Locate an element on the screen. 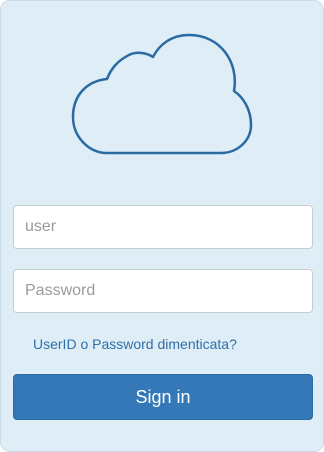  forgot-credentials-link: UserID o Password dimenticata? is located at coordinates (135, 344).